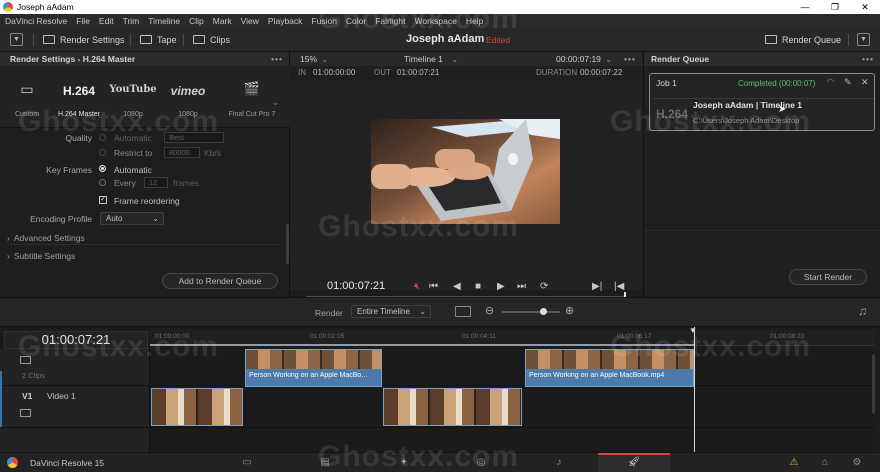 This screenshot has width=880, height=472. I want to click on menu-file: File, so click(83, 21).